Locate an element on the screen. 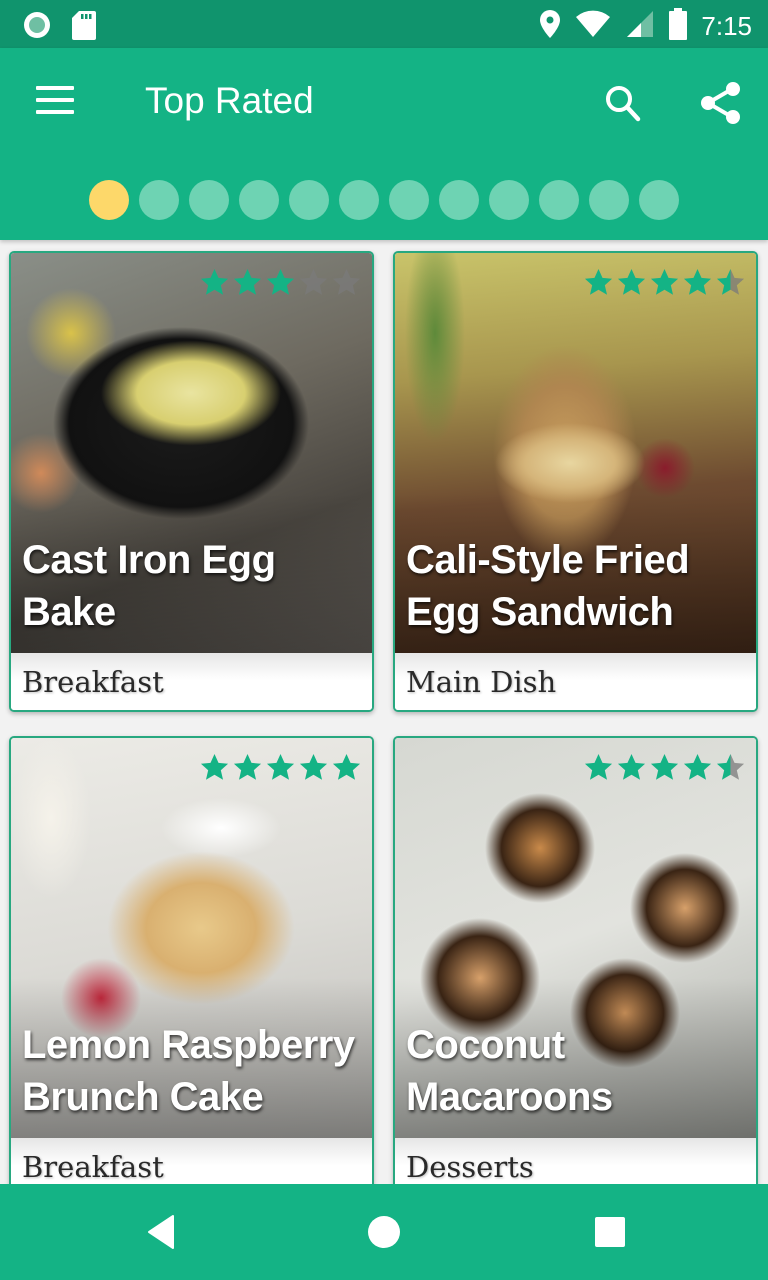 Image resolution: width=768 pixels, height=1280 pixels. recipe-title: Coconut Macaroons is located at coordinates (509, 1071).